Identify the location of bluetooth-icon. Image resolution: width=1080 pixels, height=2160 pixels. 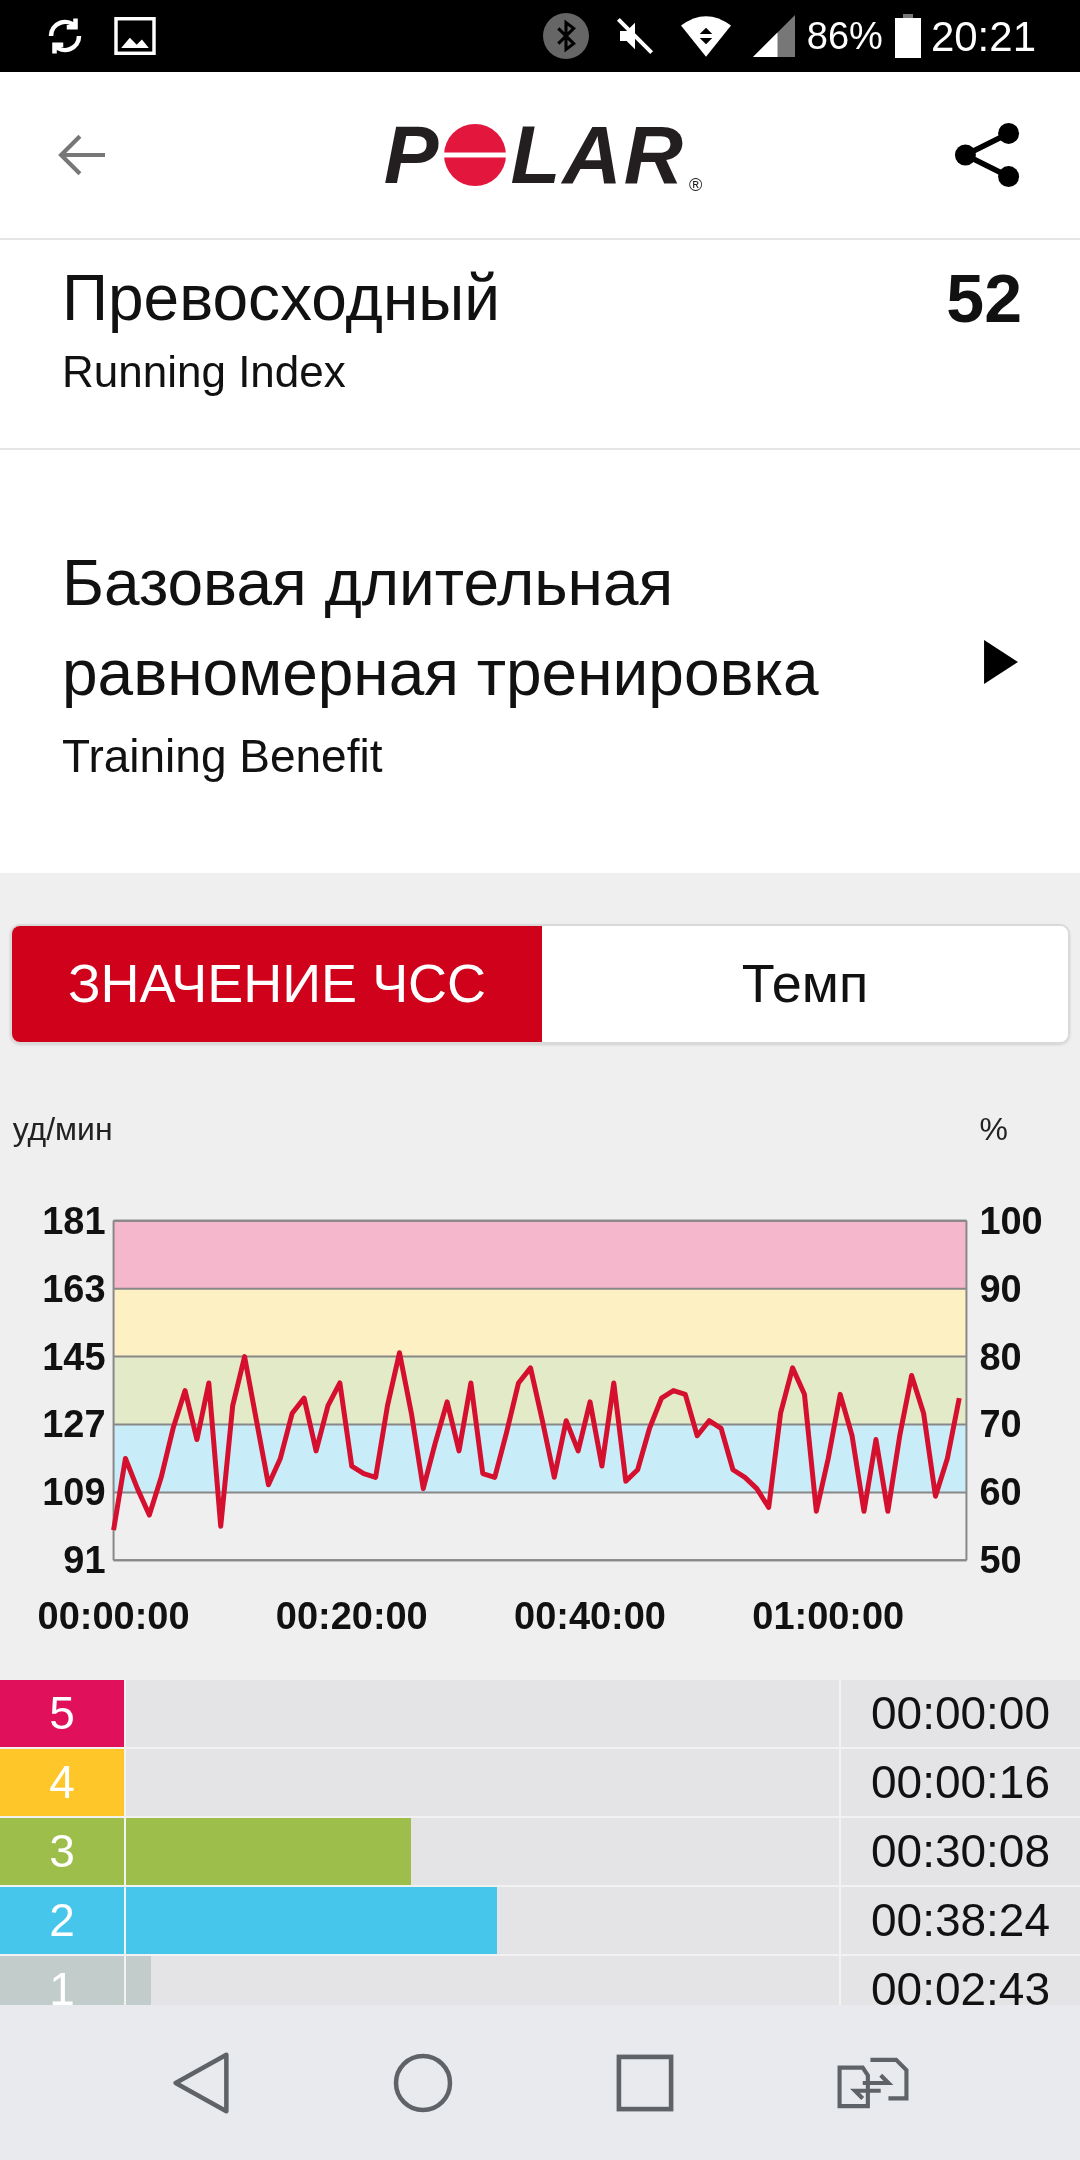
(565, 36).